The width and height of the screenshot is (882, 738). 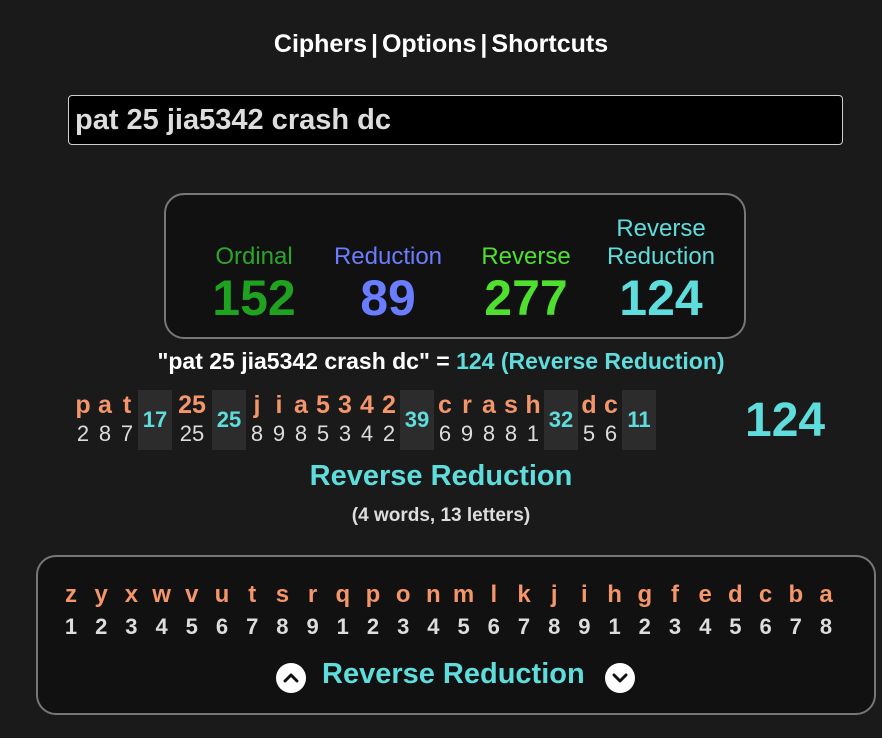 I want to click on chart-letter: x, so click(x=131, y=594).